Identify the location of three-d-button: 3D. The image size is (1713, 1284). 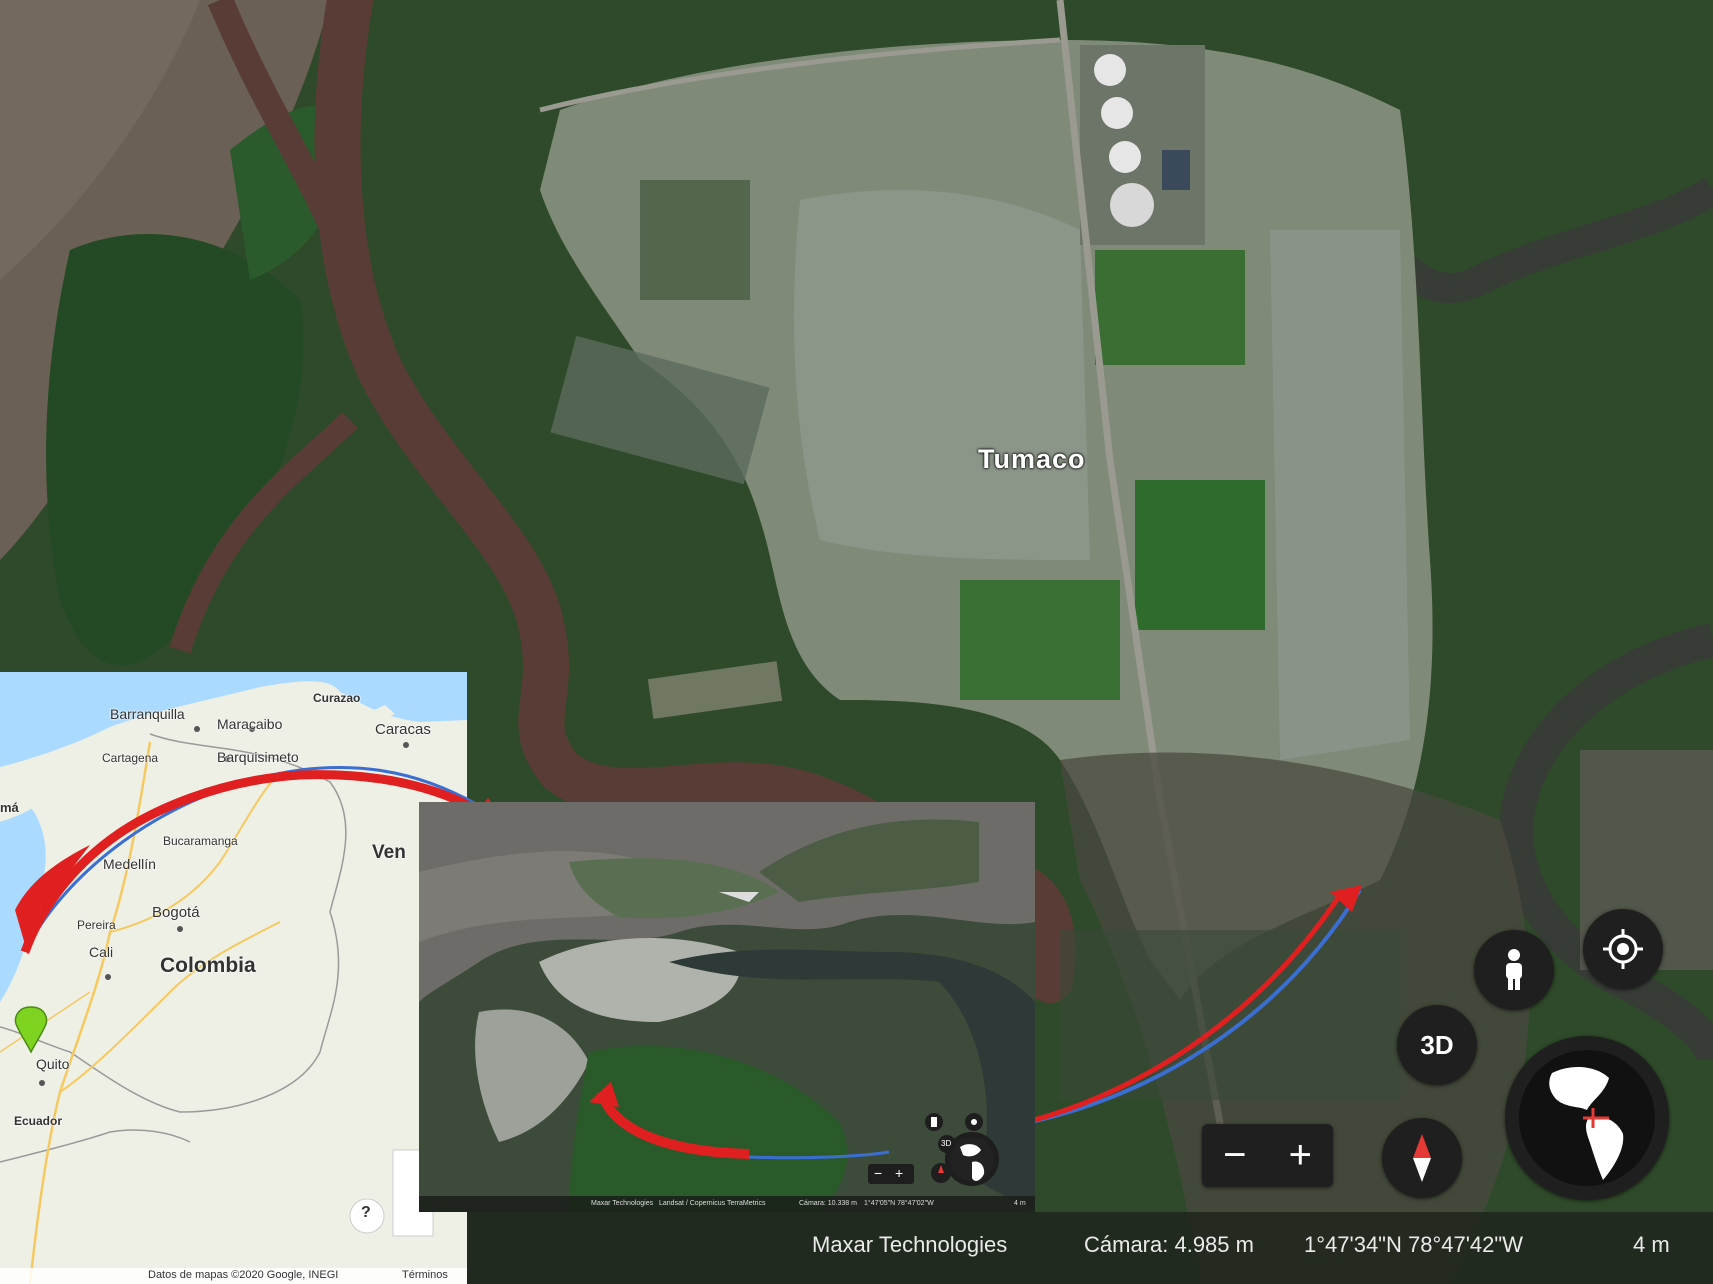
(1437, 1045).